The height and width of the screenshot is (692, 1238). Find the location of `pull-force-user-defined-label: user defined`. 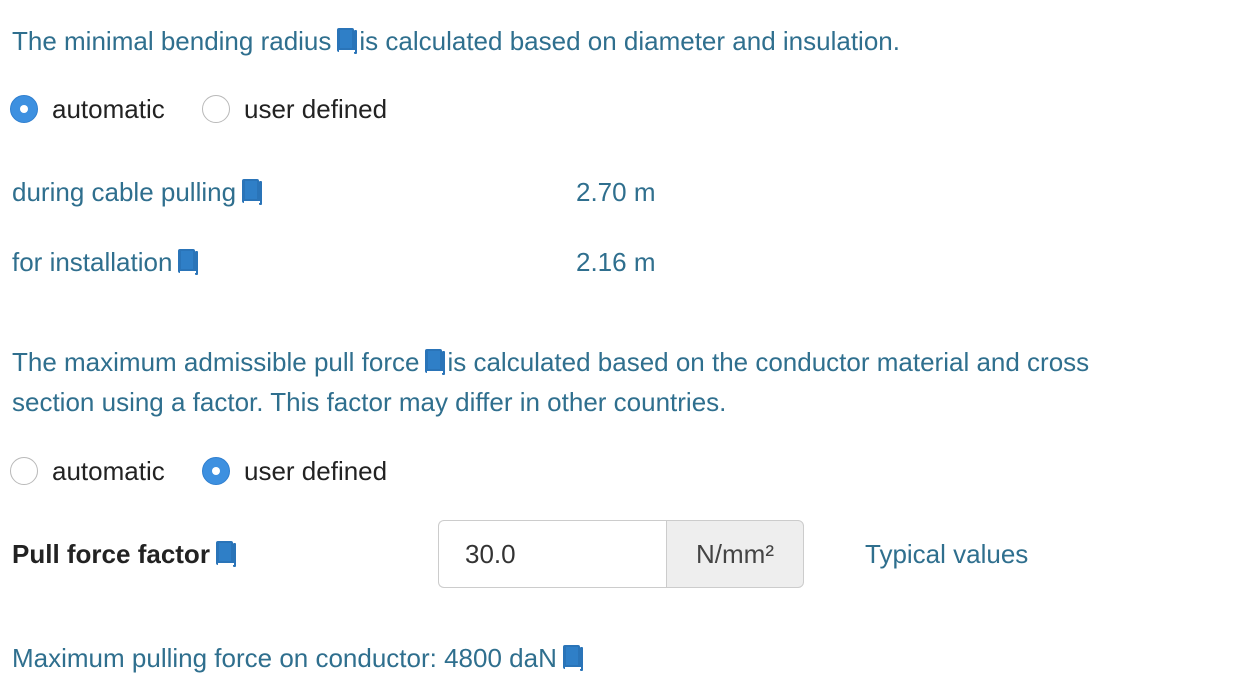

pull-force-user-defined-label: user defined is located at coordinates (315, 471).